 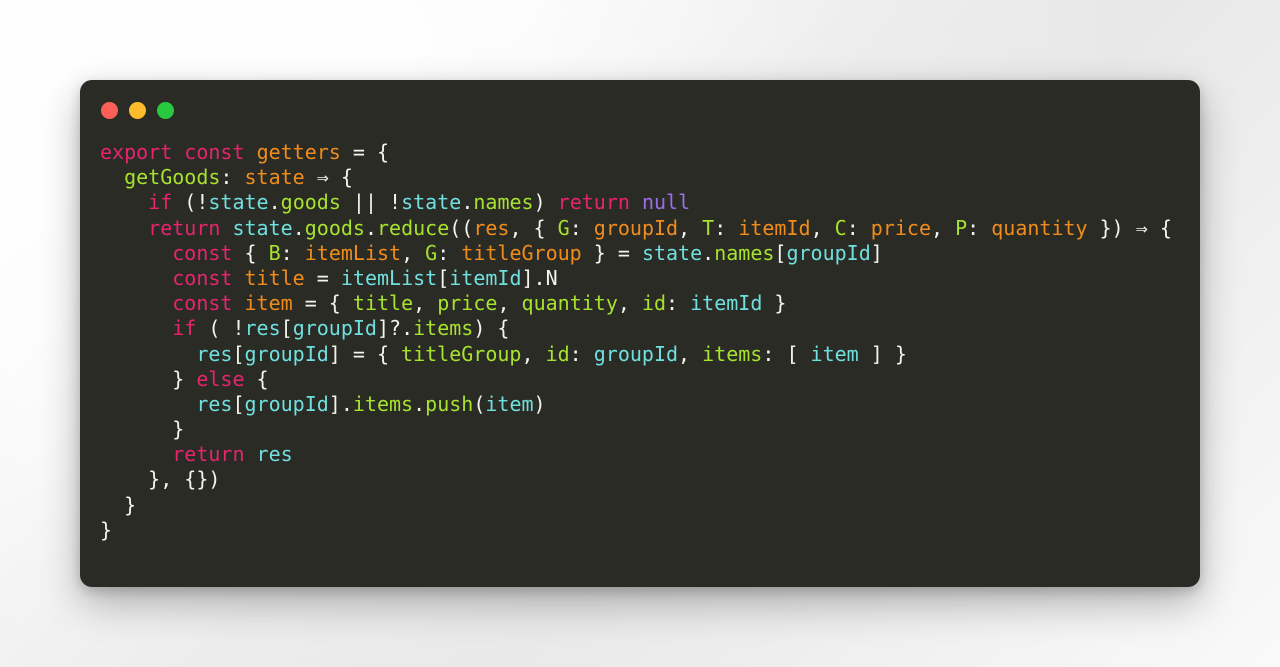 What do you see at coordinates (220, 328) in the screenshot?
I see `code-token: ( !` at bounding box center [220, 328].